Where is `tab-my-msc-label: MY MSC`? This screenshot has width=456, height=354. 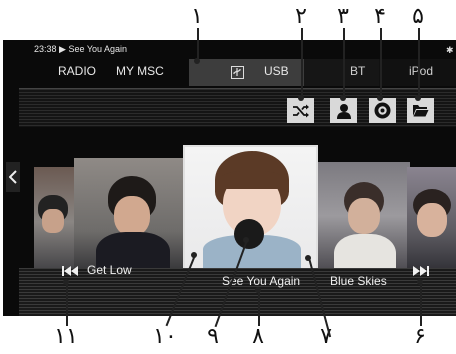
tab-my-msc-label: MY MSC is located at coordinates (140, 71).